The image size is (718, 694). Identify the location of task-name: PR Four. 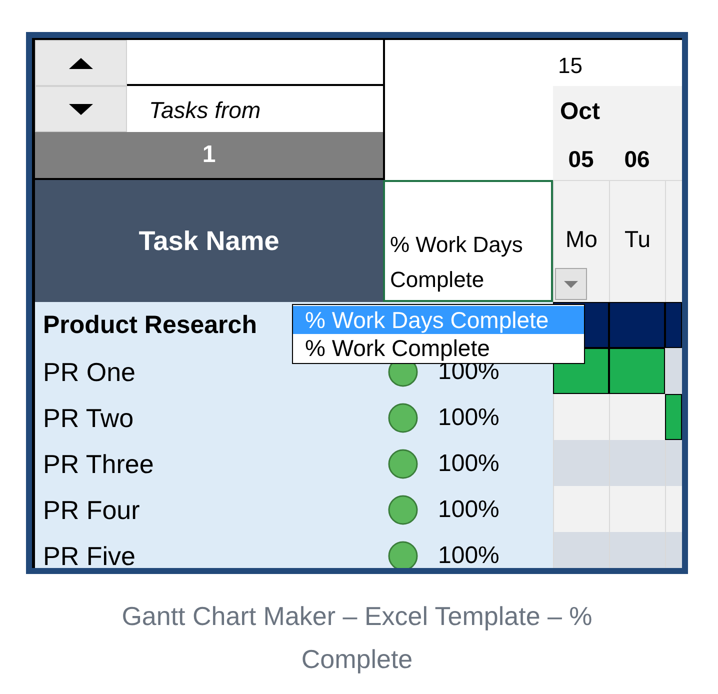
(91, 510).